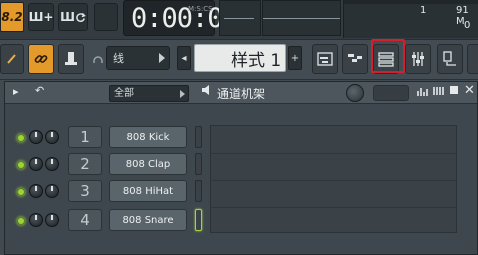 The width and height of the screenshot is (478, 255). I want to click on chain-link-icon, so click(41, 59).